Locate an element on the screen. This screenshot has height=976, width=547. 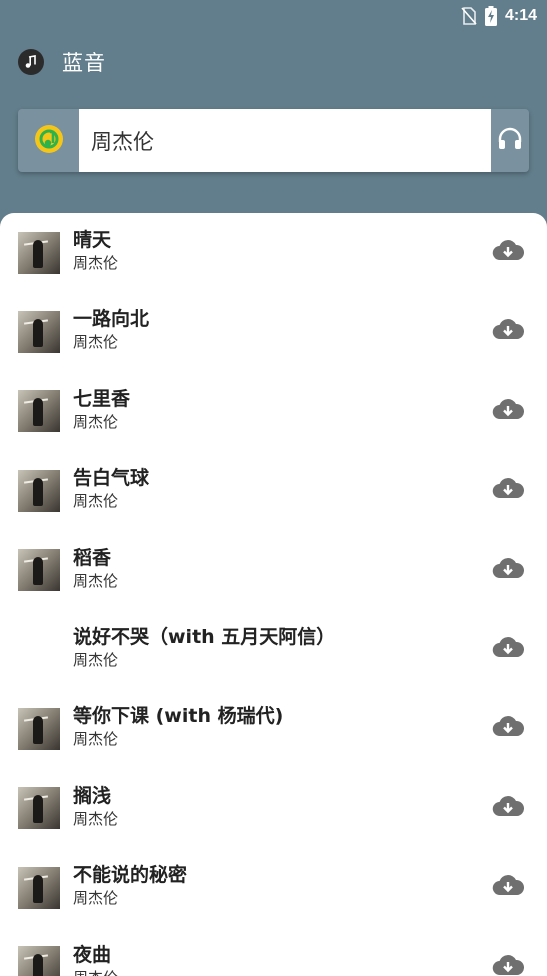
song-title: 等你下课 (with 杨瑞代) is located at coordinates (178, 716).